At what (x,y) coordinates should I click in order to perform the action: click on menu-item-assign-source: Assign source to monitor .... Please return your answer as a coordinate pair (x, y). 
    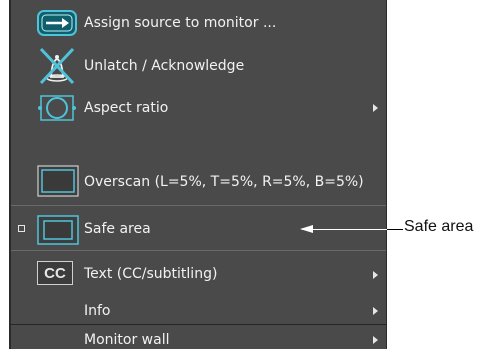
    Looking at the image, I should click on (198, 20).